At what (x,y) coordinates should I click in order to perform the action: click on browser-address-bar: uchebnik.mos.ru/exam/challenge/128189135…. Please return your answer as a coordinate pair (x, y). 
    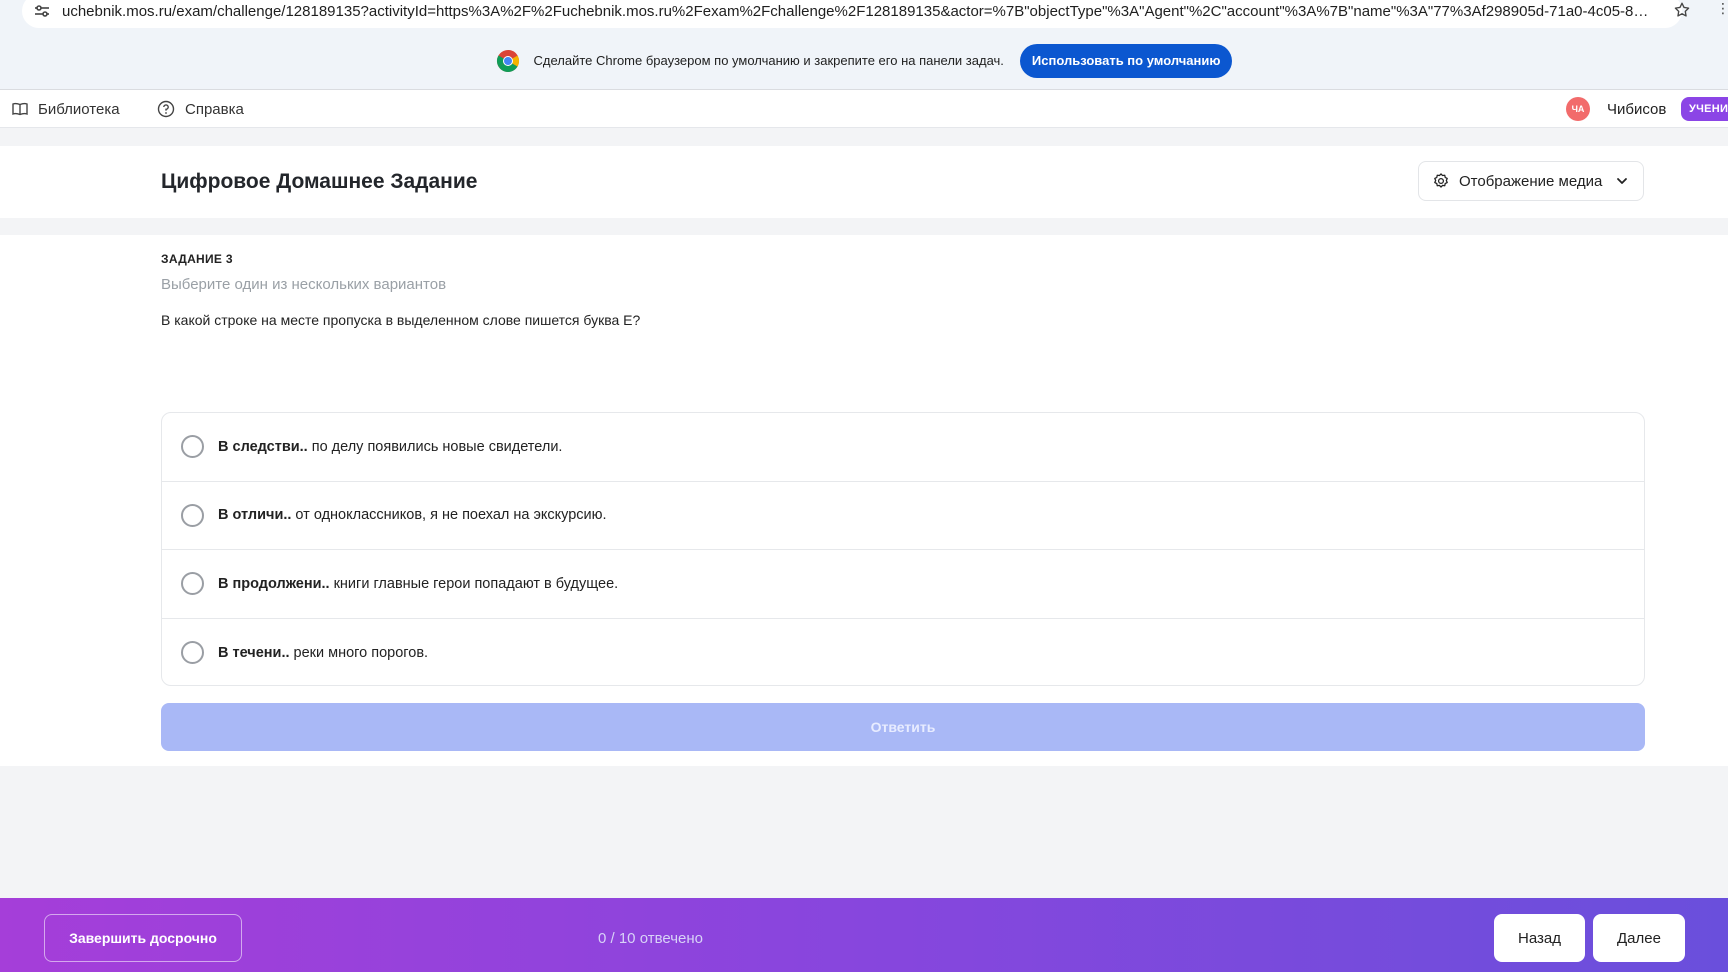
    Looking at the image, I should click on (864, 16).